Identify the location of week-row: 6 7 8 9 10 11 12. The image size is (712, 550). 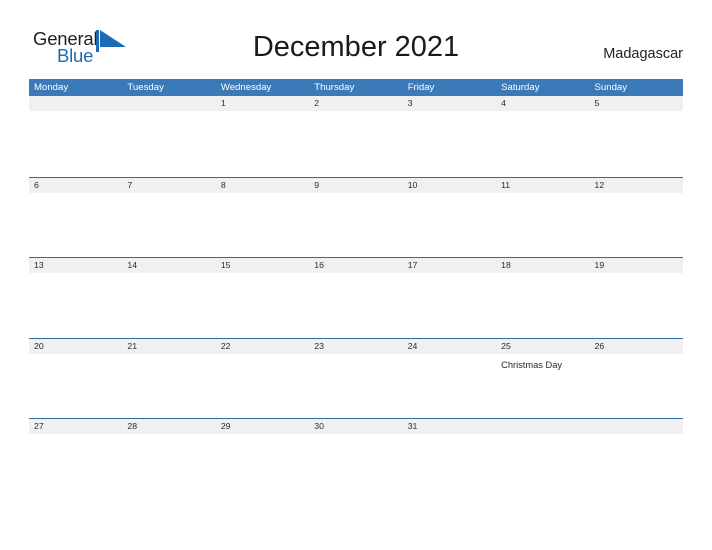
(356, 217).